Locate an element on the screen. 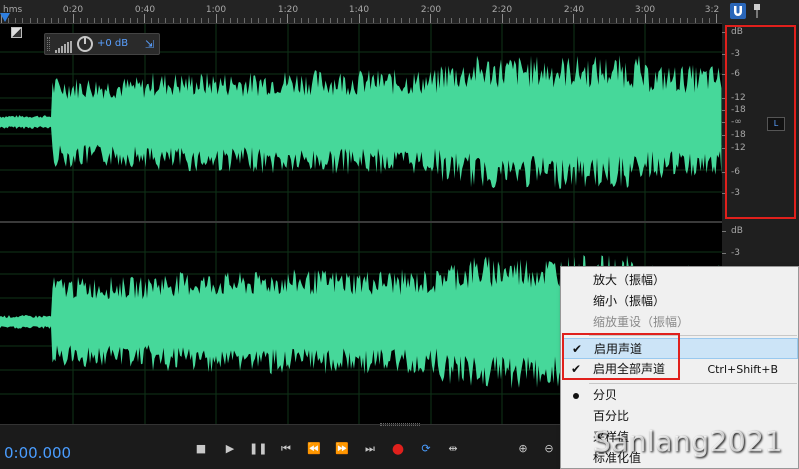 The height and width of the screenshot is (469, 799). playhead-marker is located at coordinates (5, 17).